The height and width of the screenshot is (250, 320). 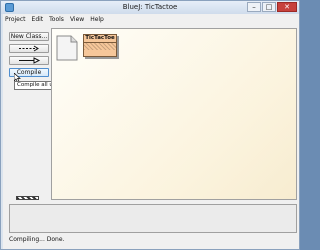 What do you see at coordinates (67, 48) in the screenshot?
I see `readme-document-icon` at bounding box center [67, 48].